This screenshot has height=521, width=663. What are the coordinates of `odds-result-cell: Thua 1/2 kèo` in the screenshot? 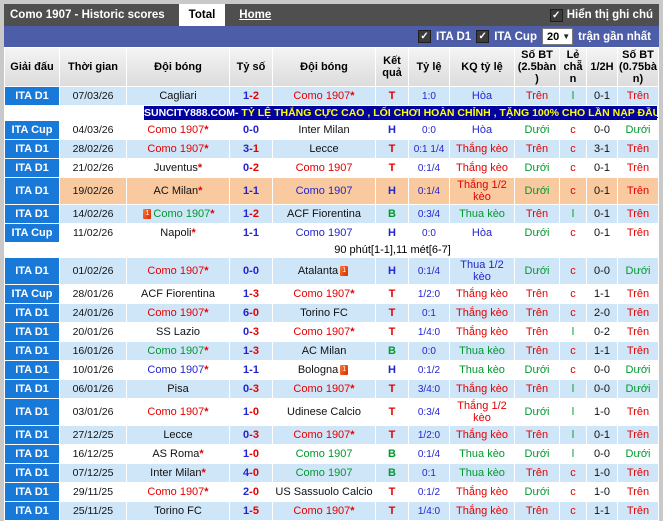 It's located at (482, 271).